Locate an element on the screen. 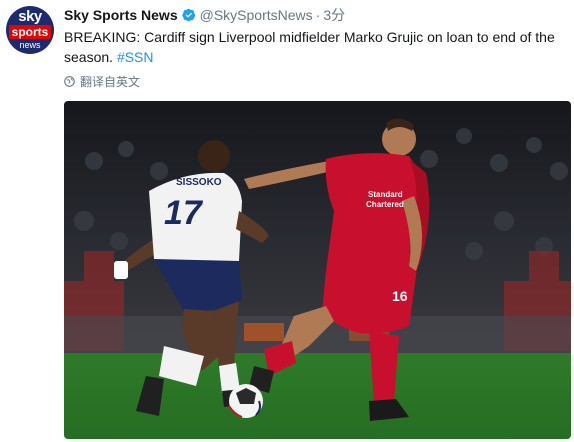 Image resolution: width=574 pixels, height=442 pixels. football is located at coordinates (245, 401).